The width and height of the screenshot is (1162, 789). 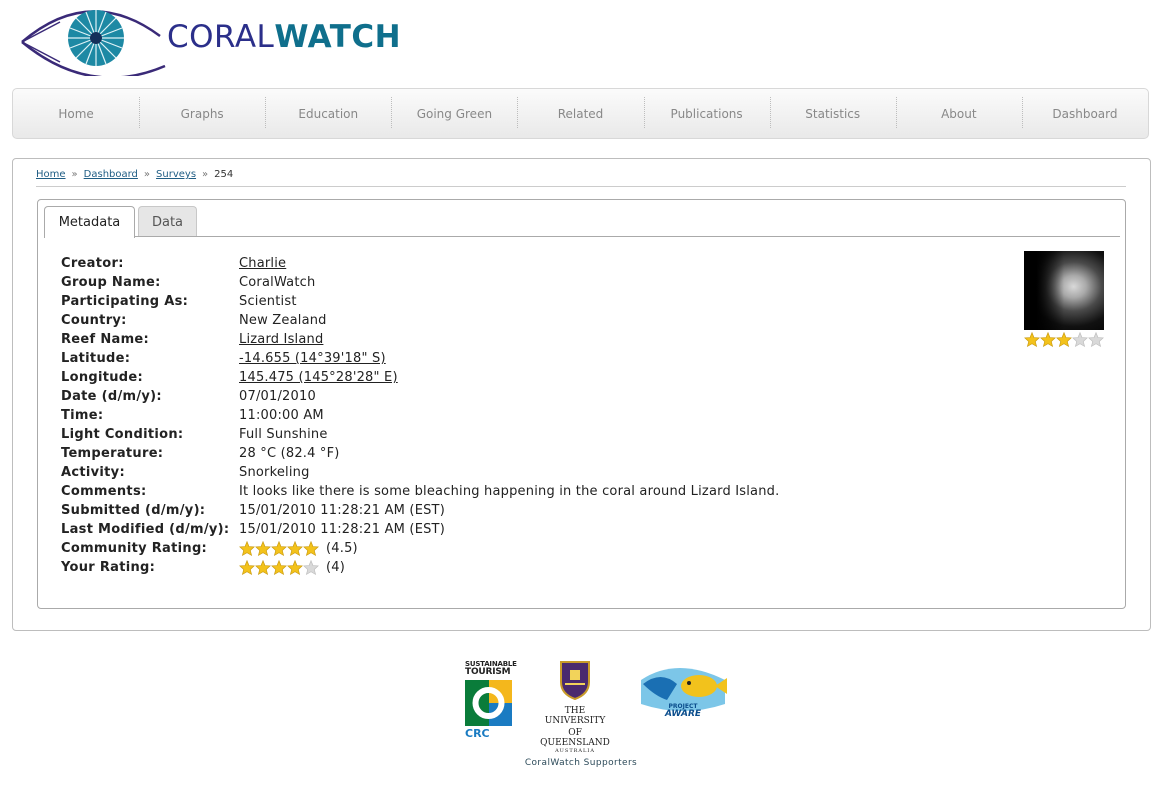 What do you see at coordinates (684, 693) in the screenshot?
I see `project-aware-fish-icon: PROJECT AWARE` at bounding box center [684, 693].